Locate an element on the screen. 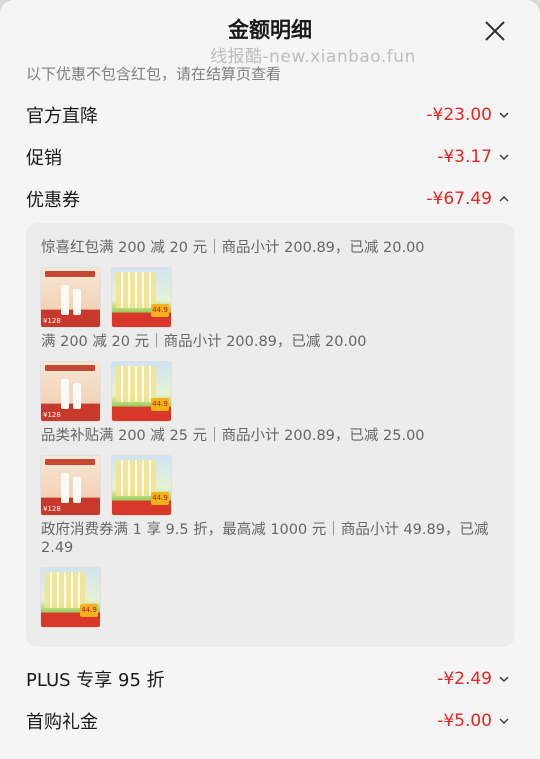  coupon-products: 44.9 is located at coordinates (70, 597).